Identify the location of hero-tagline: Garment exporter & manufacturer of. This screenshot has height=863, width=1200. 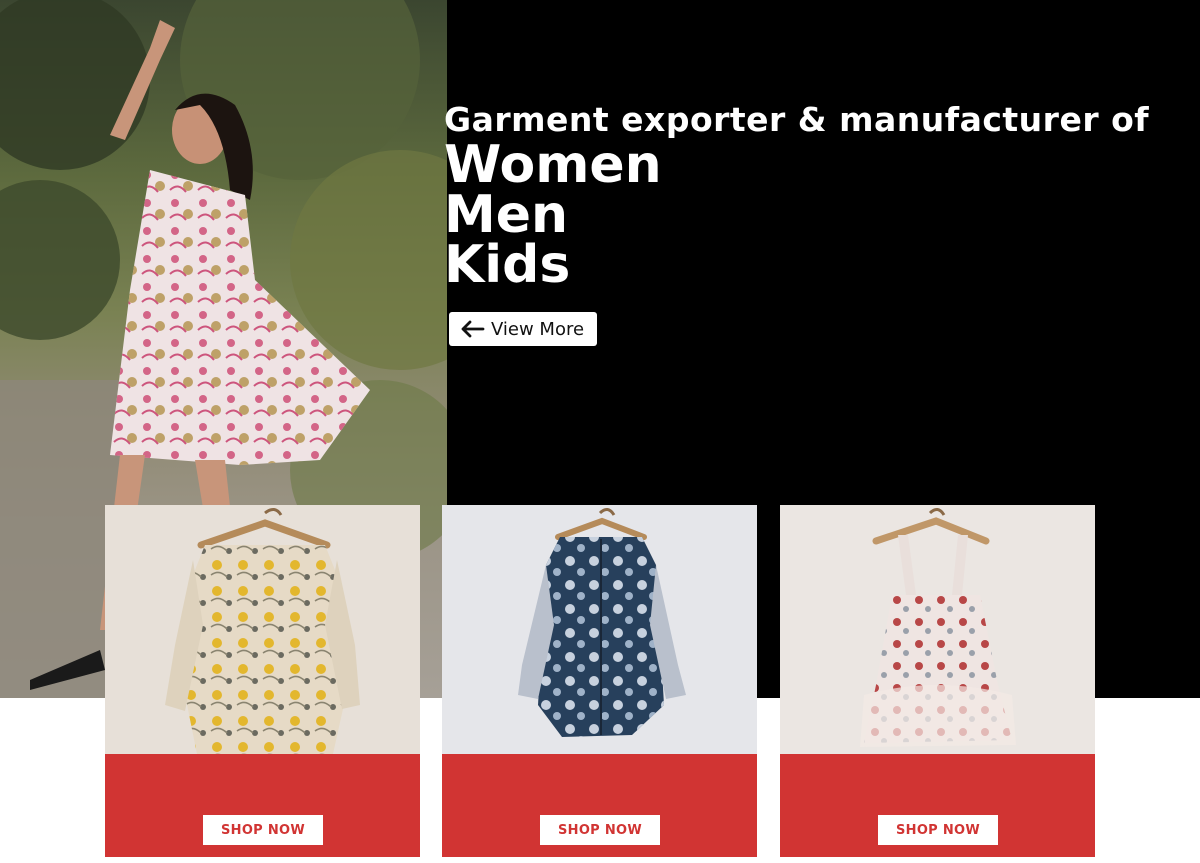
(797, 119).